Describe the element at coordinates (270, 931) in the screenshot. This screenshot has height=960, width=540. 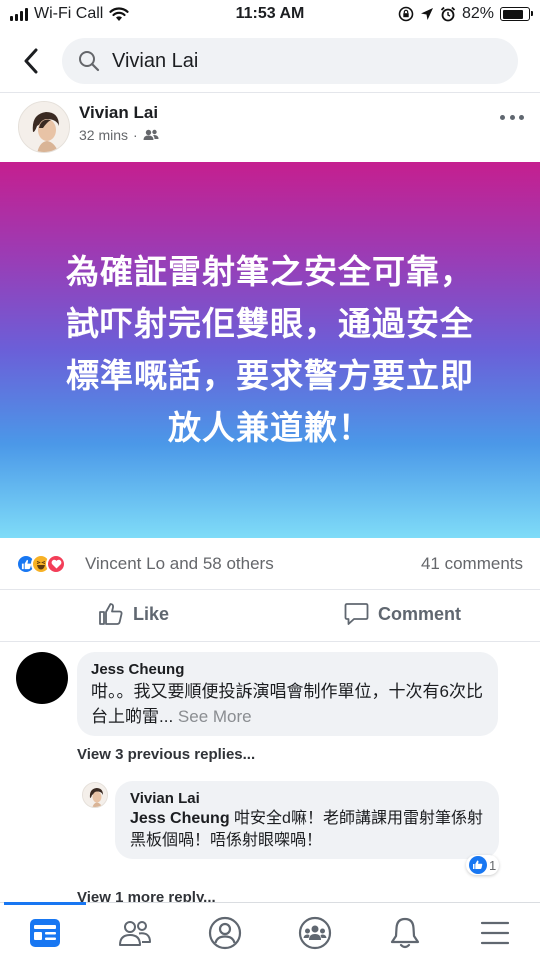
I see `bottom-navigation` at that location.